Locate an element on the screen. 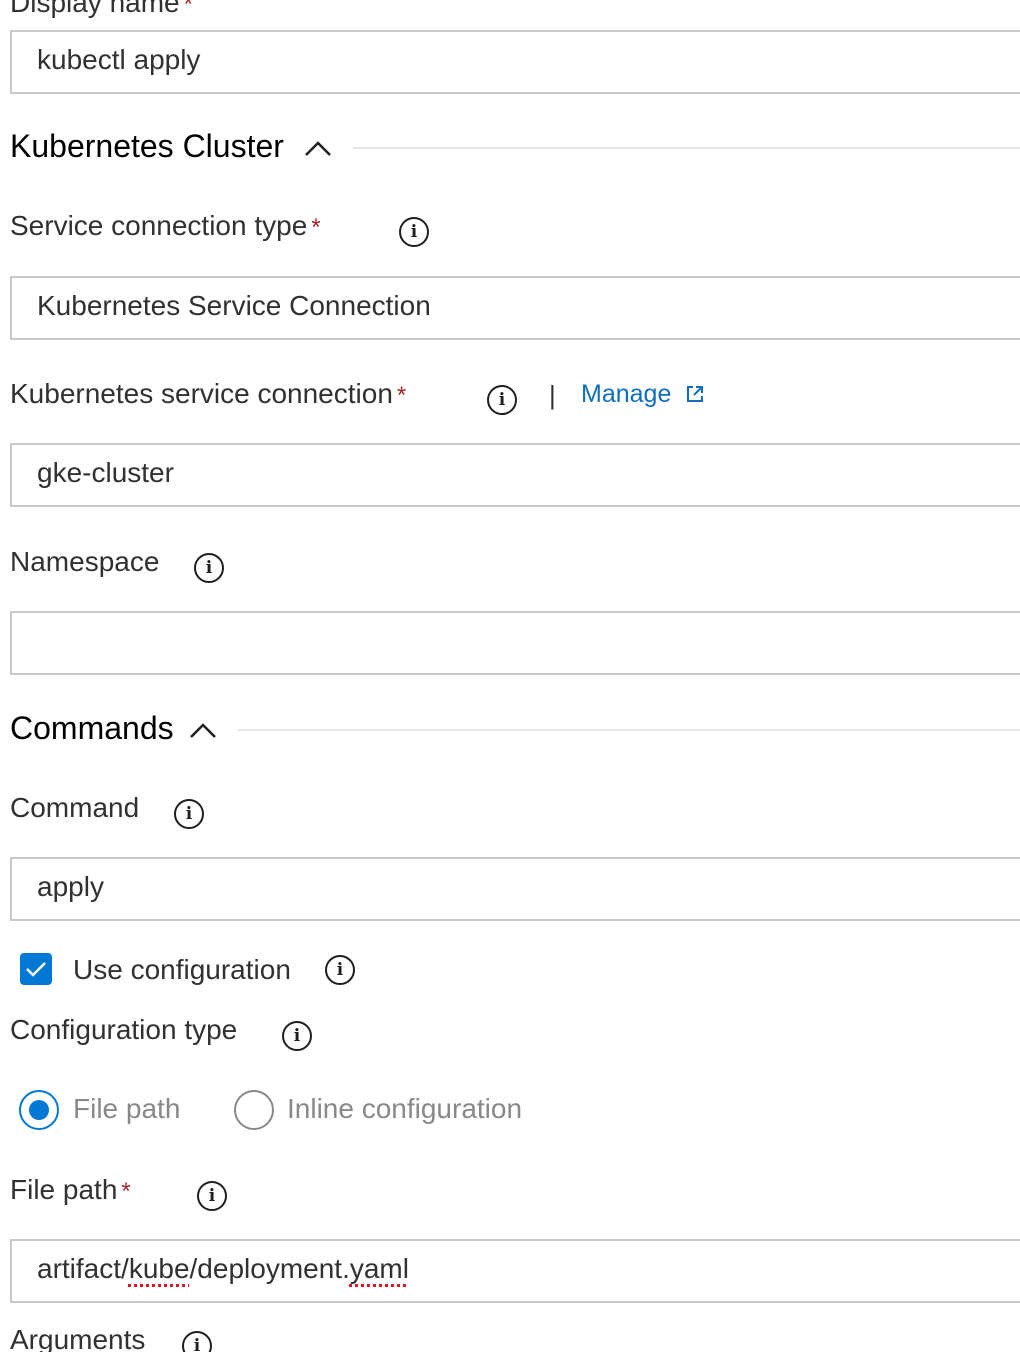 This screenshot has width=1020, height=1352. commands-section-title: Commands is located at coordinates (92, 728).